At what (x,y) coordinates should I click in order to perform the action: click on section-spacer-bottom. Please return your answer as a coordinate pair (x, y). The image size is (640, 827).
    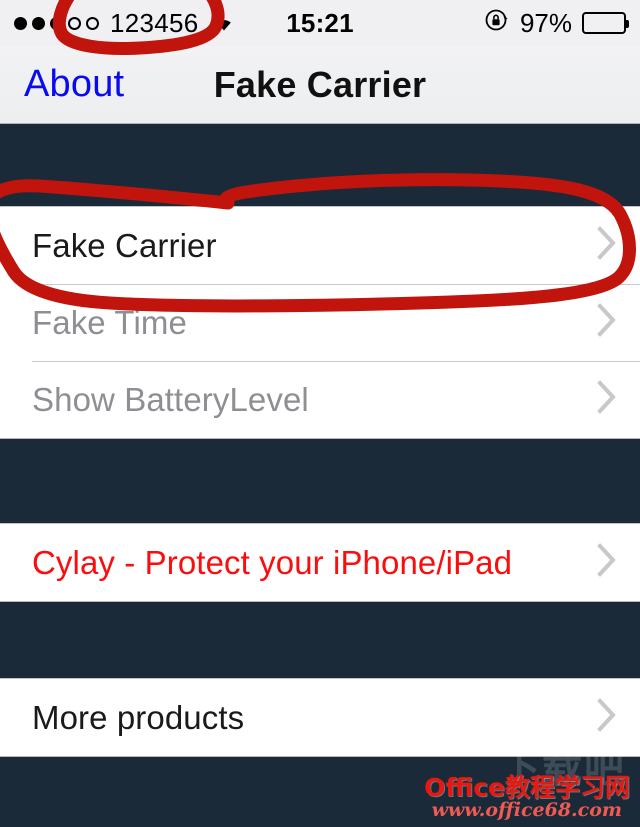
    Looking at the image, I should click on (320, 787).